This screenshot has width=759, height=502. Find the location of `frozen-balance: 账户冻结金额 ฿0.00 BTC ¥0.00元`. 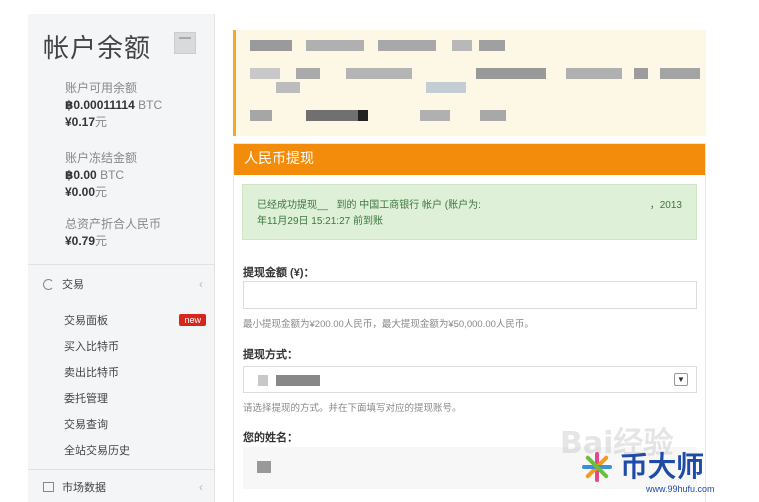

frozen-balance: 账户冻结金额 ฿0.00 BTC ¥0.00元 is located at coordinates (101, 175).